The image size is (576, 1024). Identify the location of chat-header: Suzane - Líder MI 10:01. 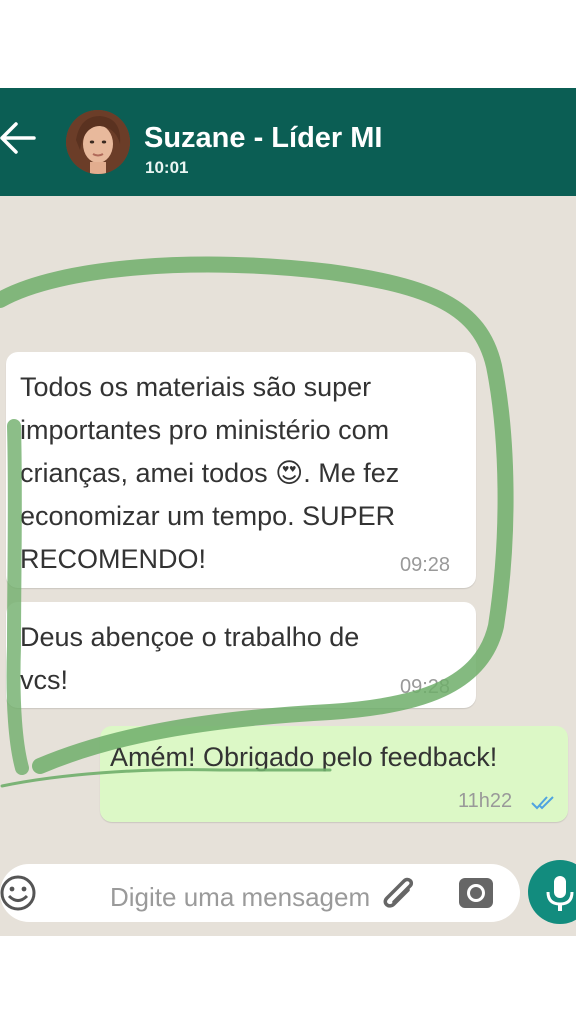
(288, 142).